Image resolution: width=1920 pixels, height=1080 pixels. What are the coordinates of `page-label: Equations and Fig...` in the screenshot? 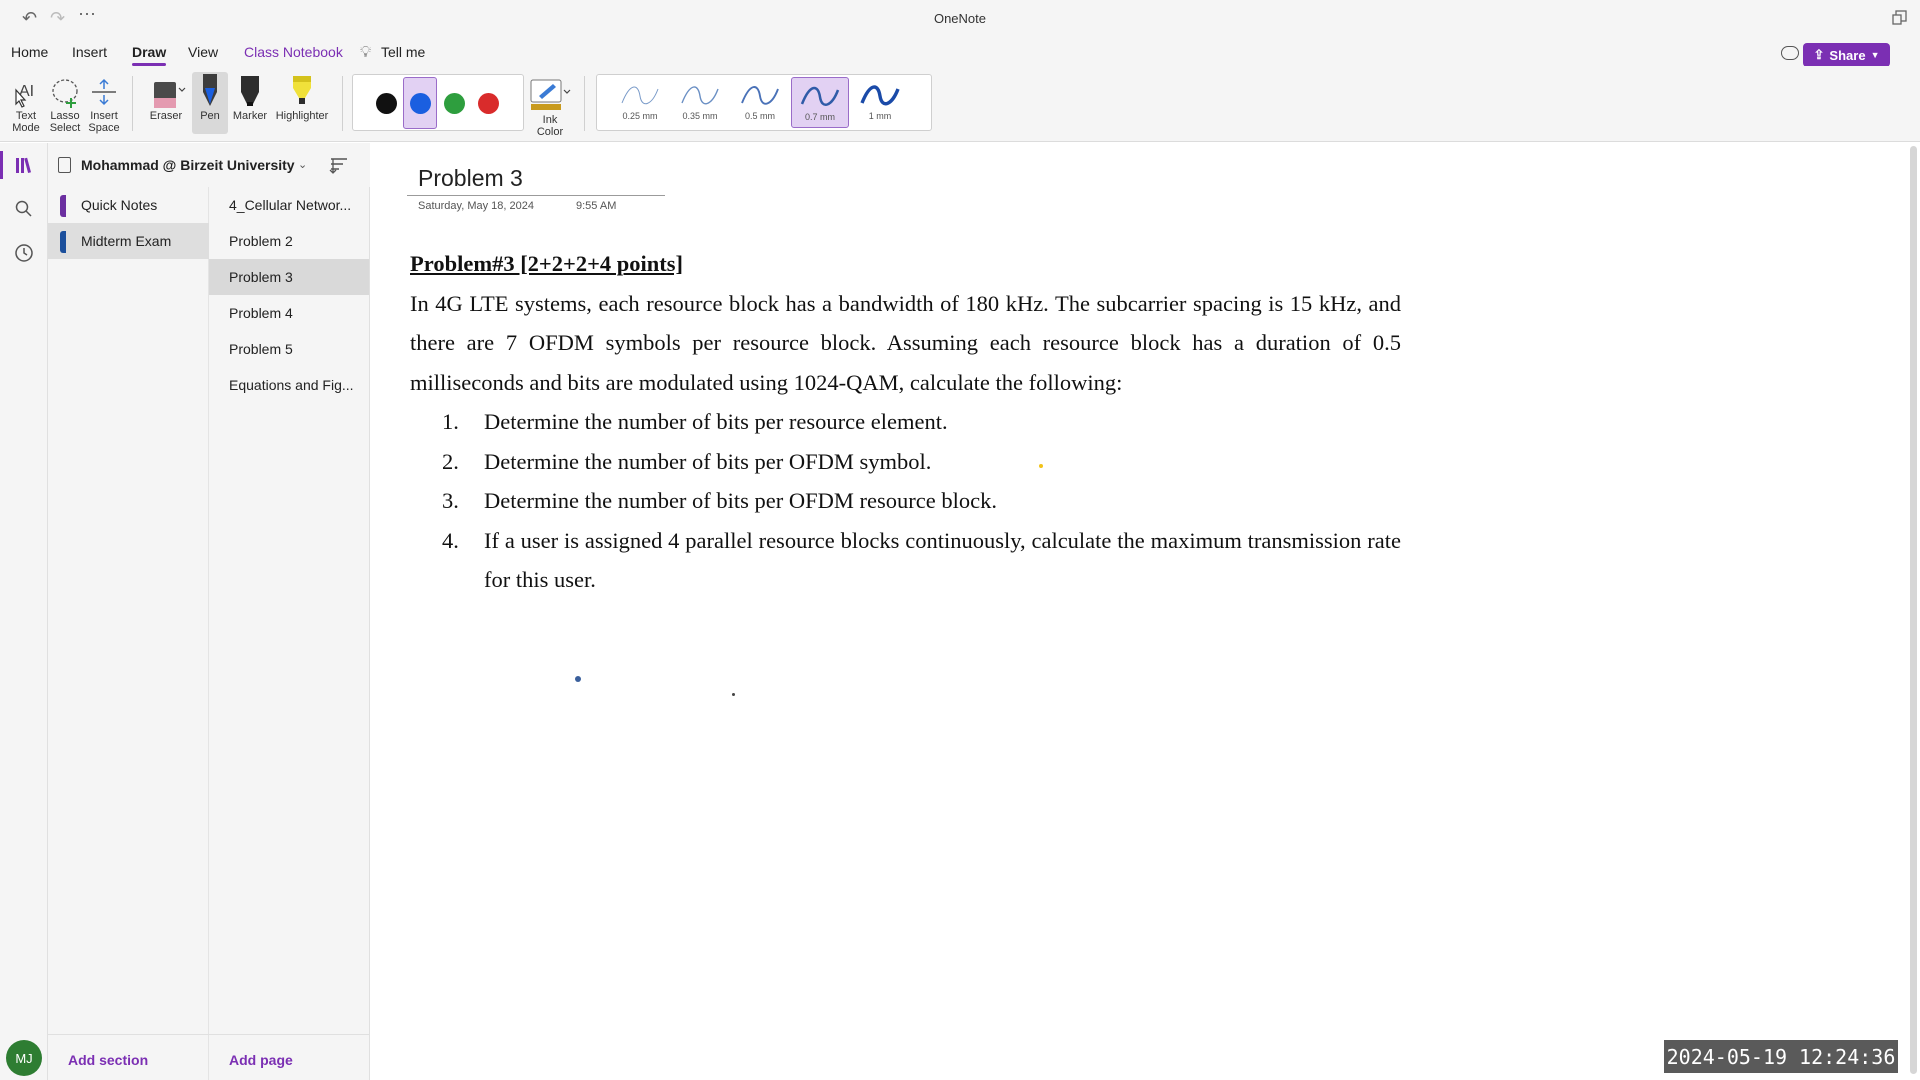 It's located at (291, 385).